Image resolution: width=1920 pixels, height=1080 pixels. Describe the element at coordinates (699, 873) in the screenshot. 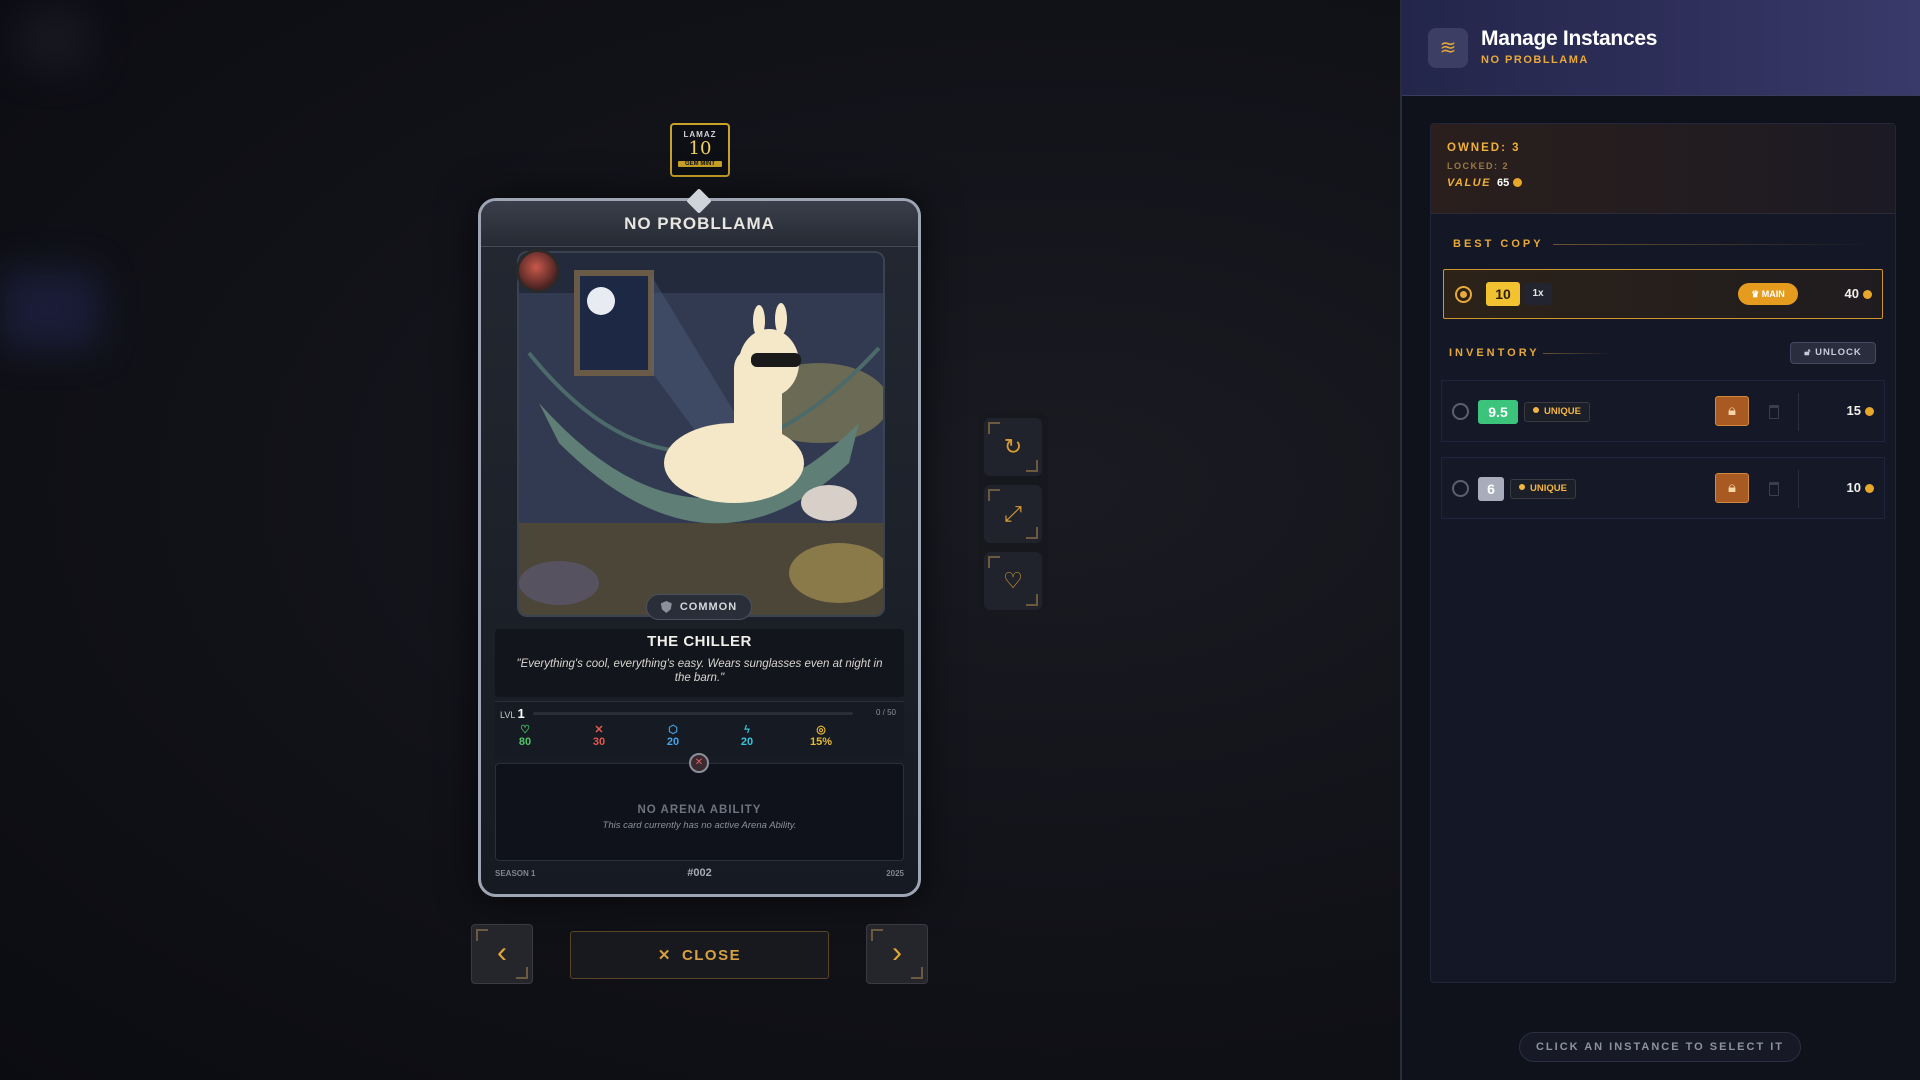

I see `card-number: #002` at that location.